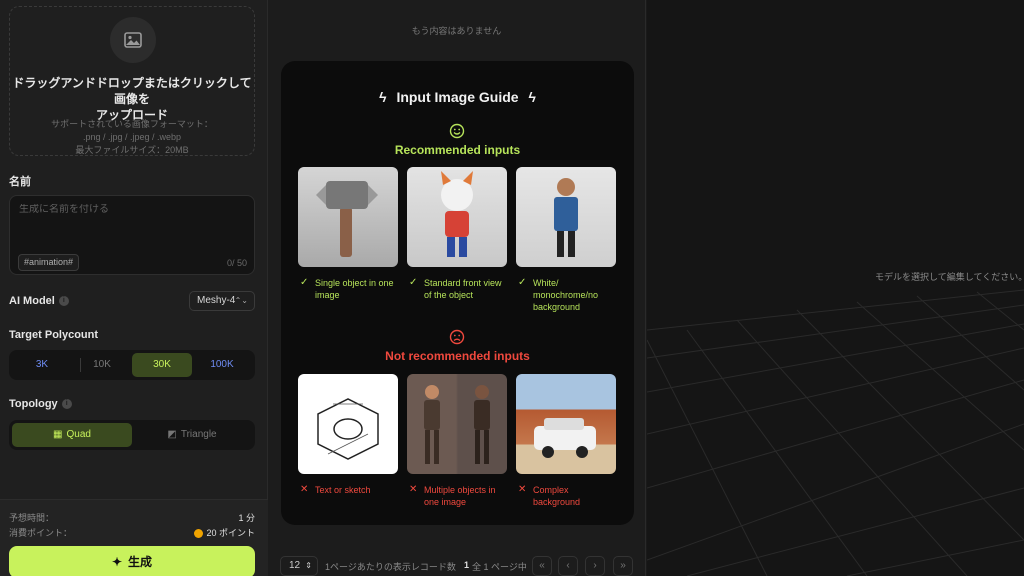 The height and width of the screenshot is (576, 1024). Describe the element at coordinates (241, 300) in the screenshot. I see `chevron-updown-icon: ⌃⌄` at that location.